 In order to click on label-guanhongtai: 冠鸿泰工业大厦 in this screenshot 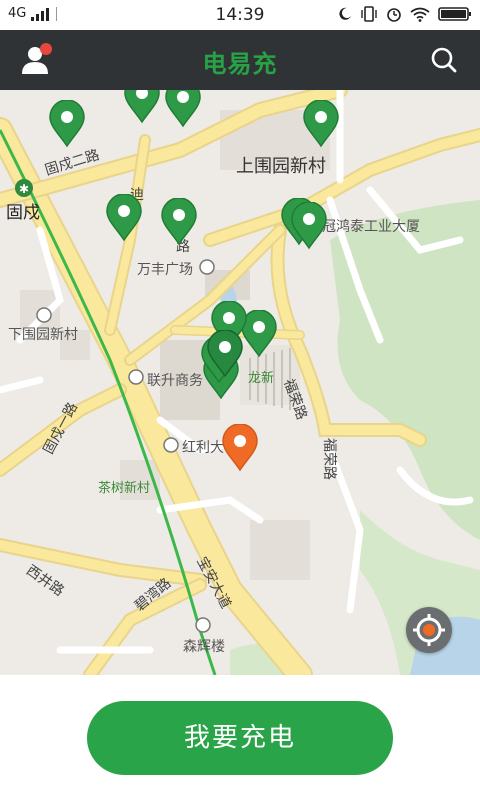, I will do `click(371, 227)`.